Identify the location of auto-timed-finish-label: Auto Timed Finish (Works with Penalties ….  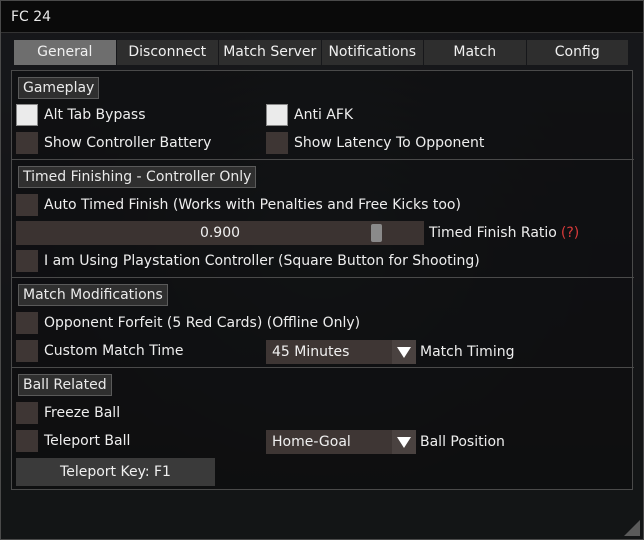
(252, 205).